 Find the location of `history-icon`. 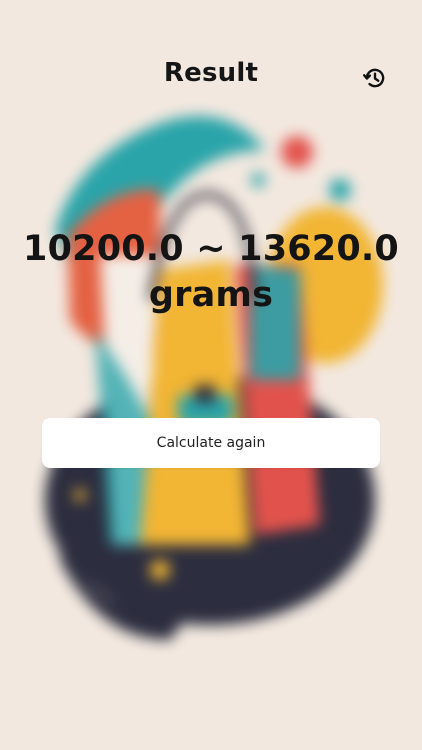

history-icon is located at coordinates (373, 78).